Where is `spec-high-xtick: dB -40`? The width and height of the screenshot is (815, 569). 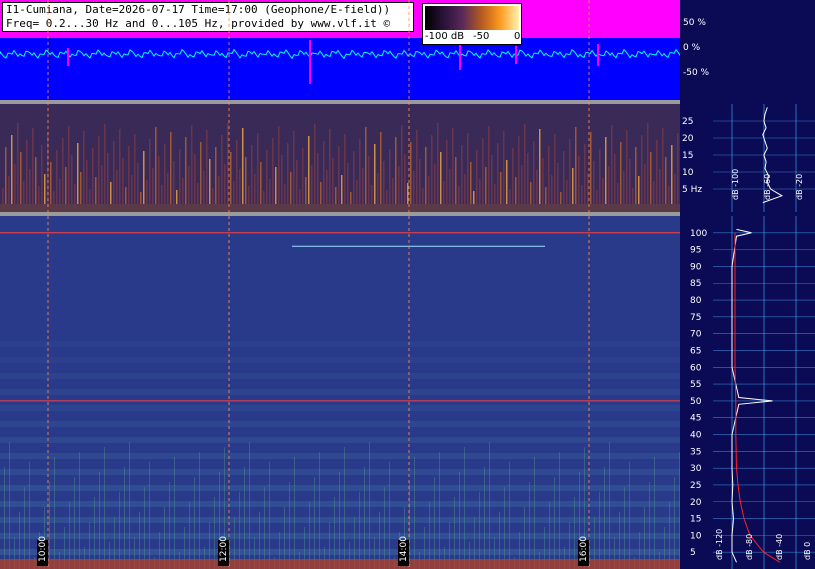
spec-high-xtick: dB -40 is located at coordinates (779, 547).